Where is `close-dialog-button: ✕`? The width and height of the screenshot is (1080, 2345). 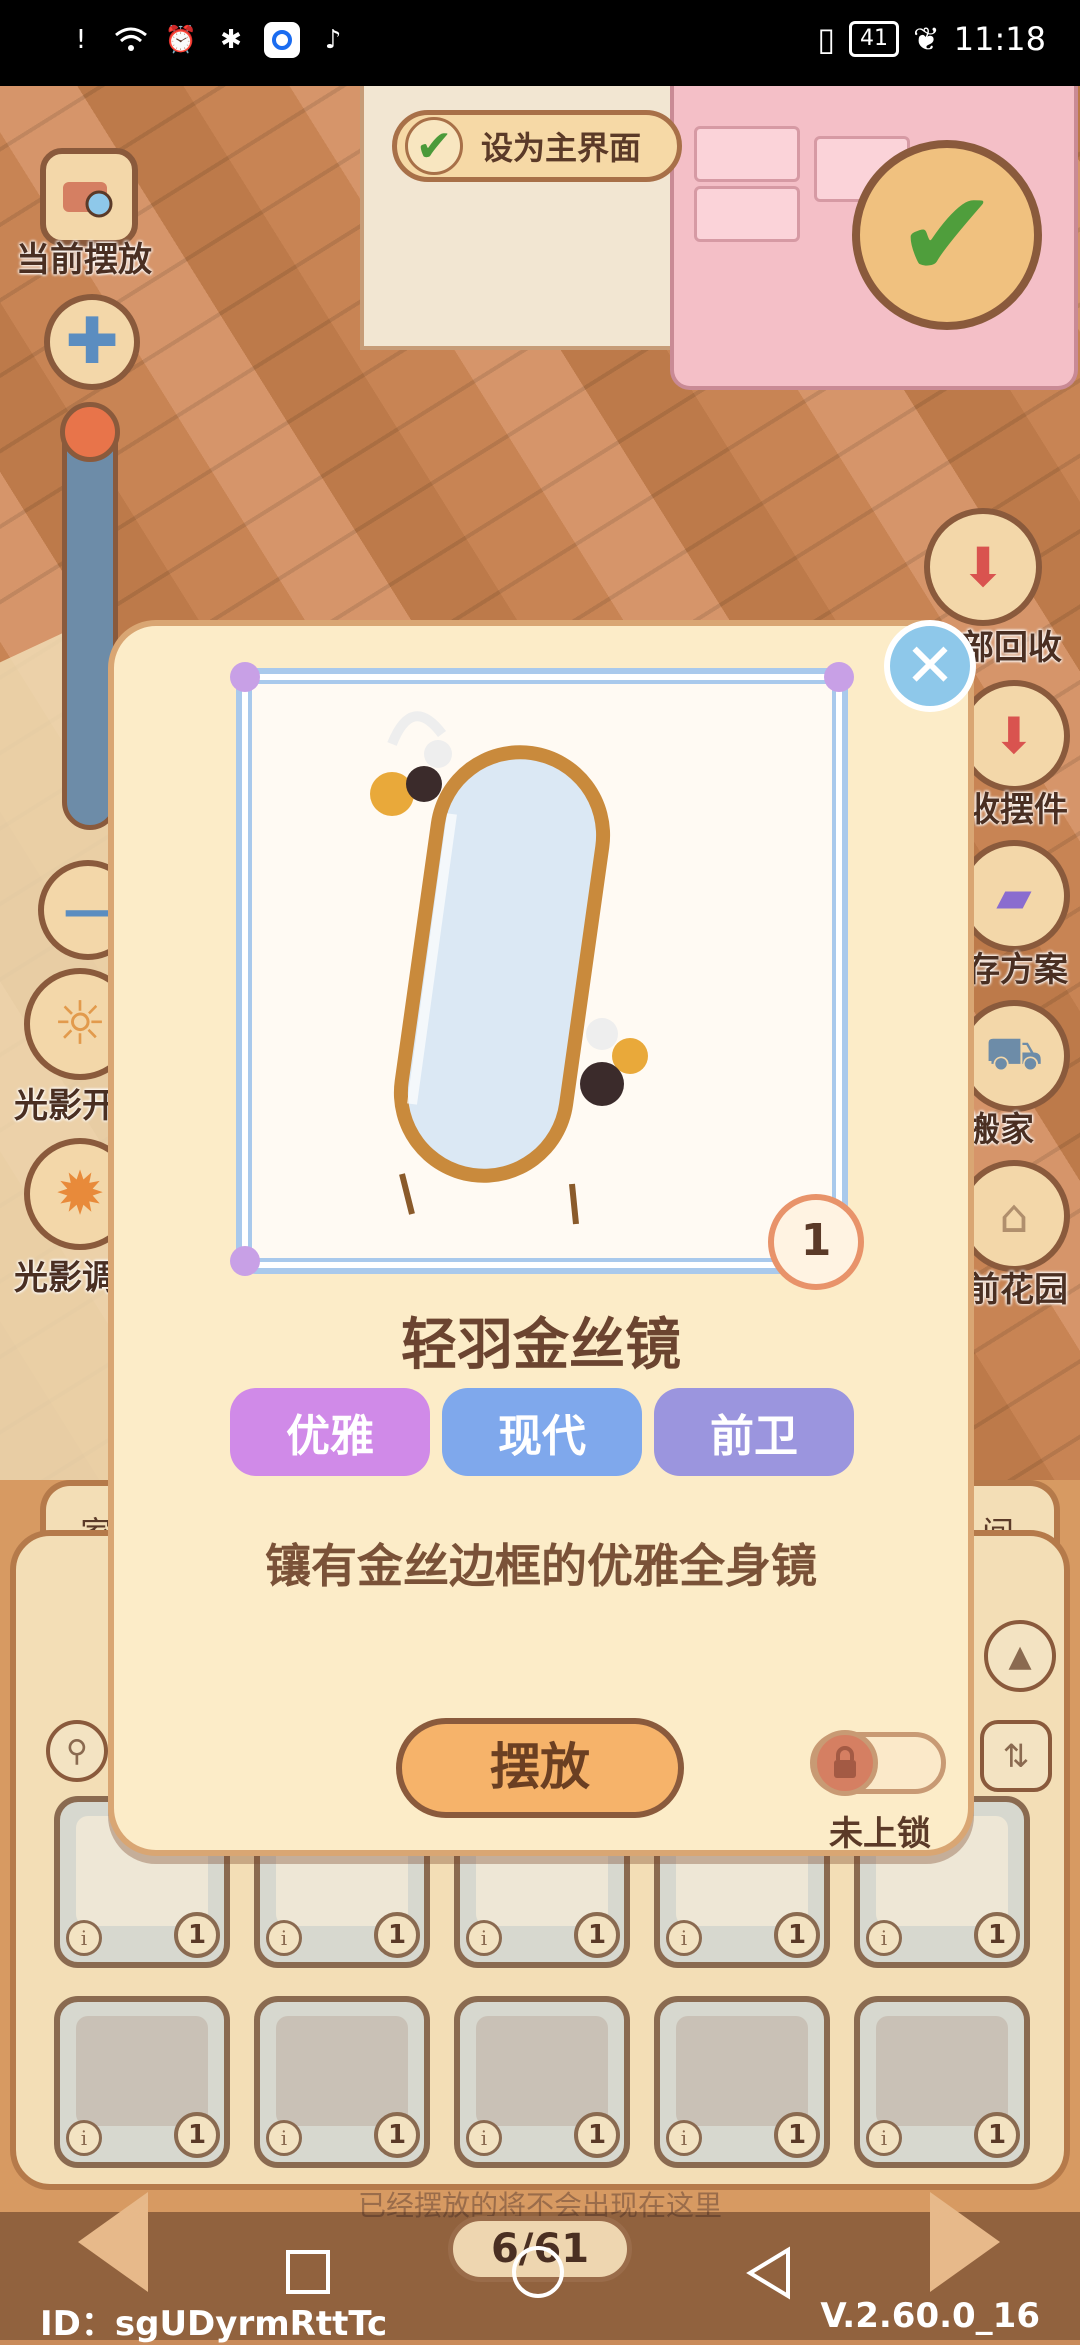 close-dialog-button: ✕ is located at coordinates (930, 666).